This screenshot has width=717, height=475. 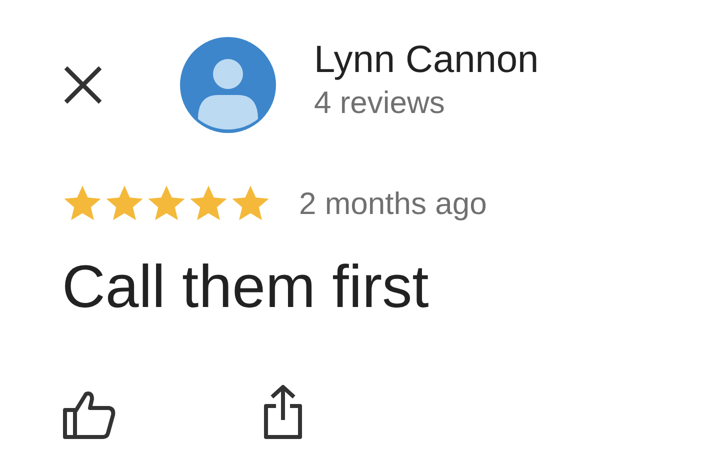 I want to click on thumbs-up-icon, so click(x=89, y=415).